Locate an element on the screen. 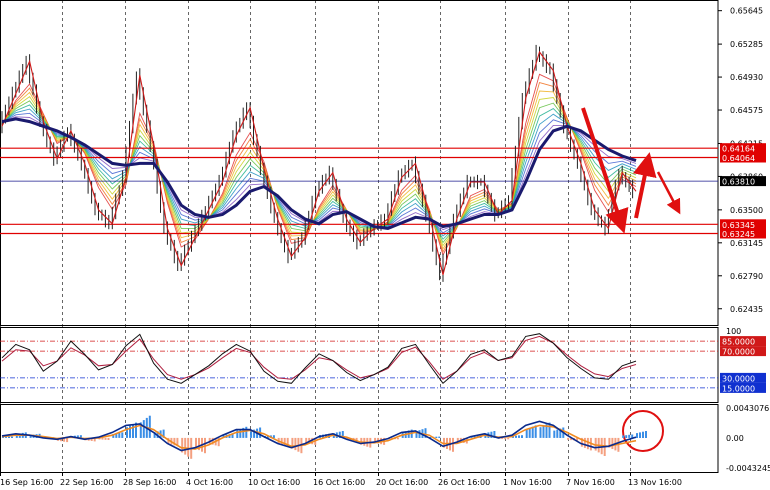 The image size is (770, 490). time-axis-label: 22 Sep 16:00 is located at coordinates (86, 482).